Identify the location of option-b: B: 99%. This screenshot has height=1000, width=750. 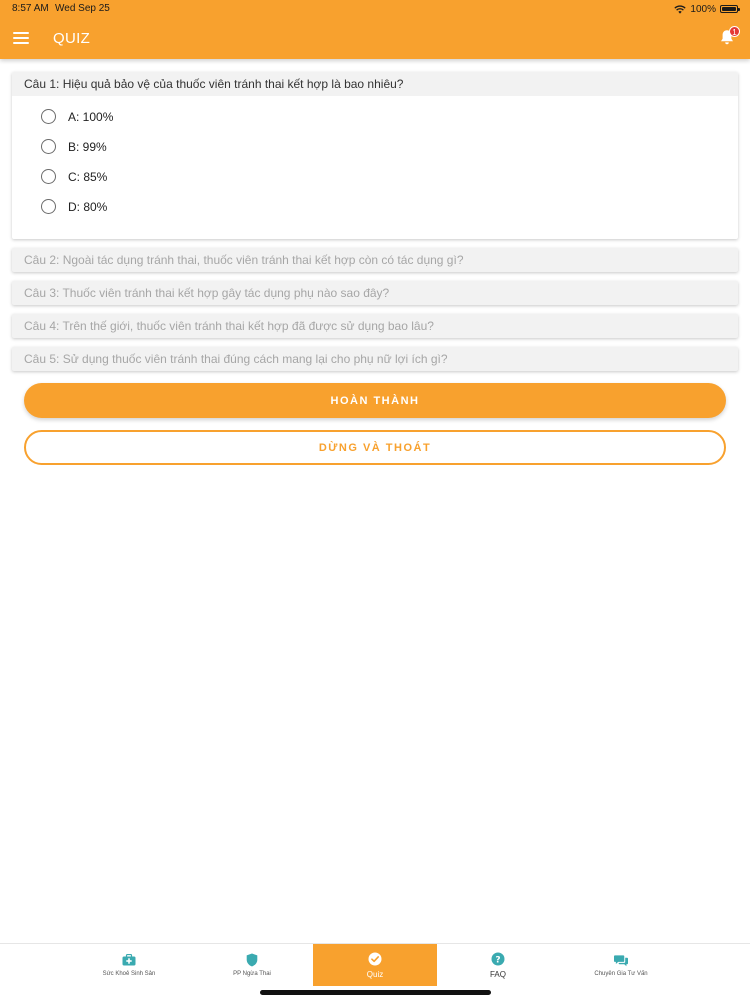
(74, 146).